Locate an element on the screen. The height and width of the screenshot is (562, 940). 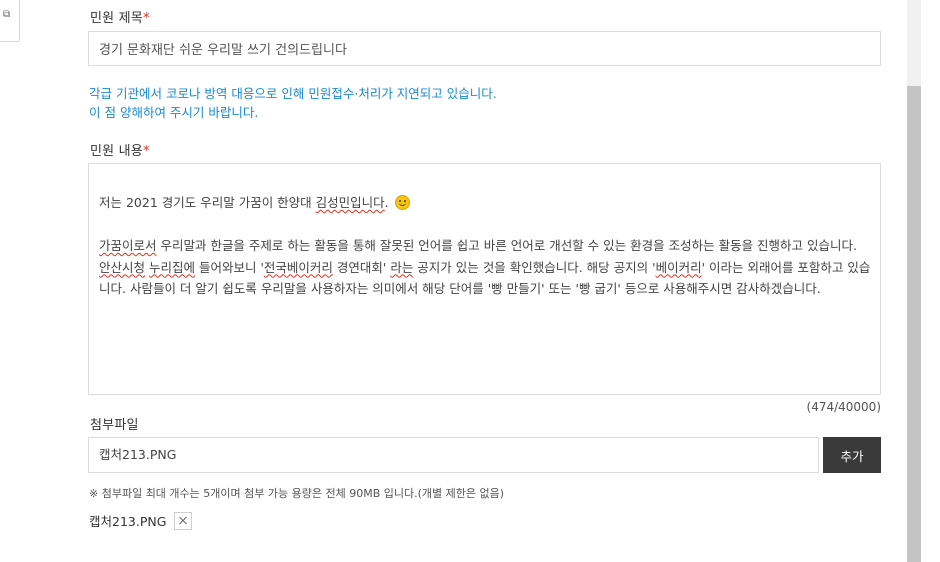
title-input is located at coordinates (484, 48).